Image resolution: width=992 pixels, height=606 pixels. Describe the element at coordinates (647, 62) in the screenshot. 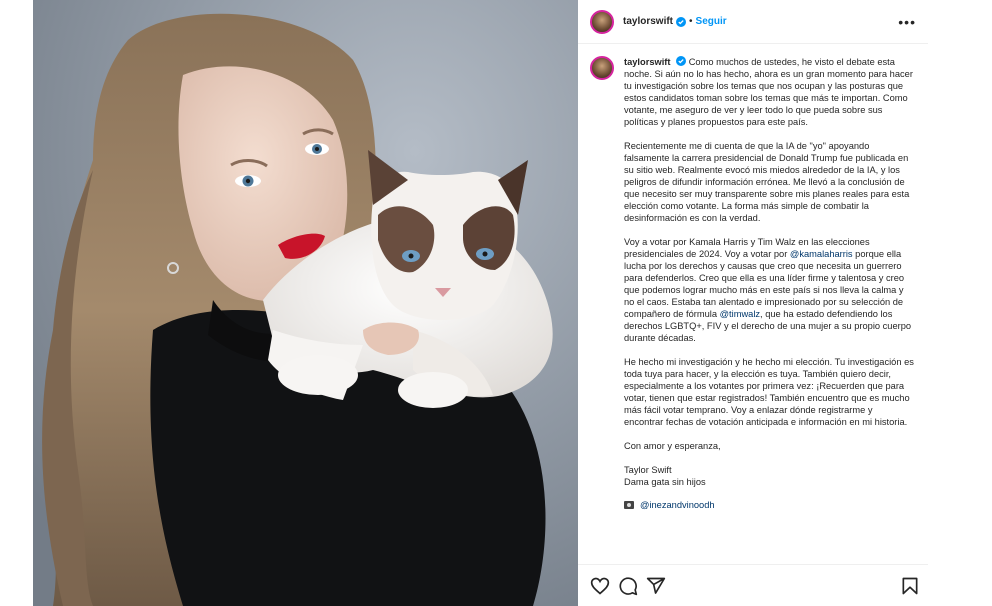

I see `caption-username: taylorswift` at that location.